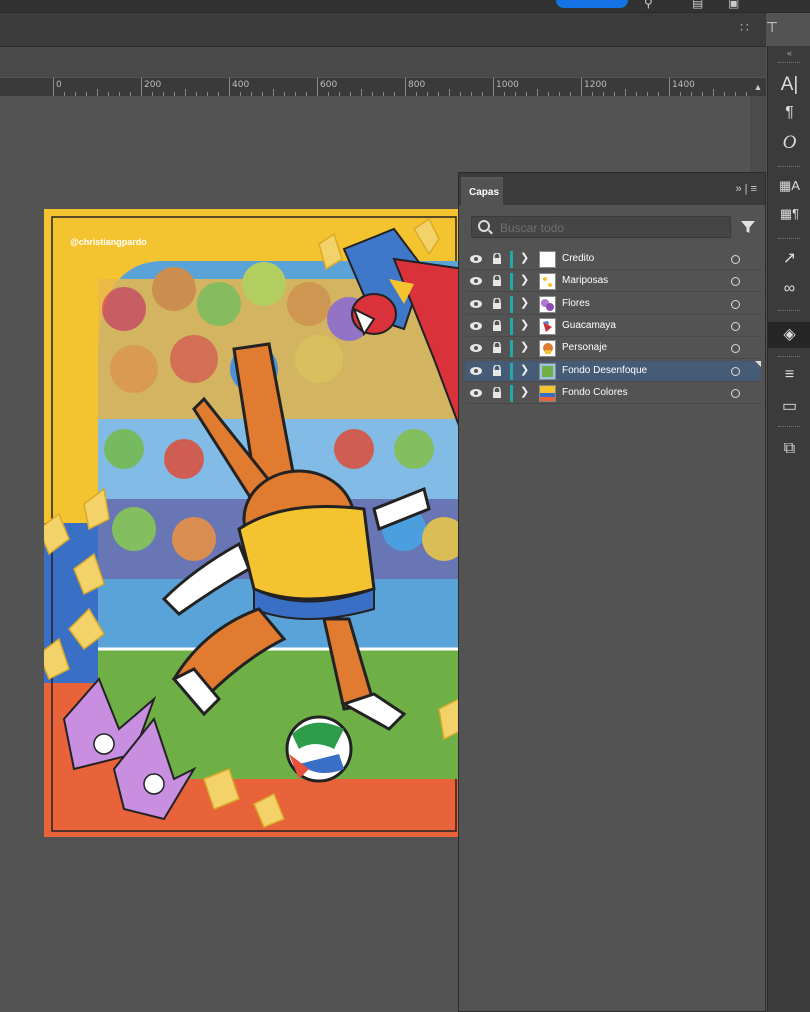  What do you see at coordinates (584, 347) in the screenshot?
I see `layer-name: Personaje` at bounding box center [584, 347].